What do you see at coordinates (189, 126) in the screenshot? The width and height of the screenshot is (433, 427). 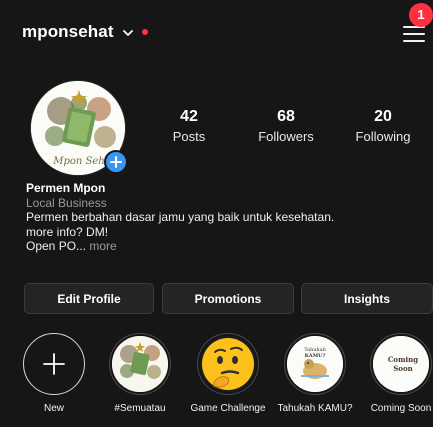 I see `stat-posts: 42 Posts` at bounding box center [189, 126].